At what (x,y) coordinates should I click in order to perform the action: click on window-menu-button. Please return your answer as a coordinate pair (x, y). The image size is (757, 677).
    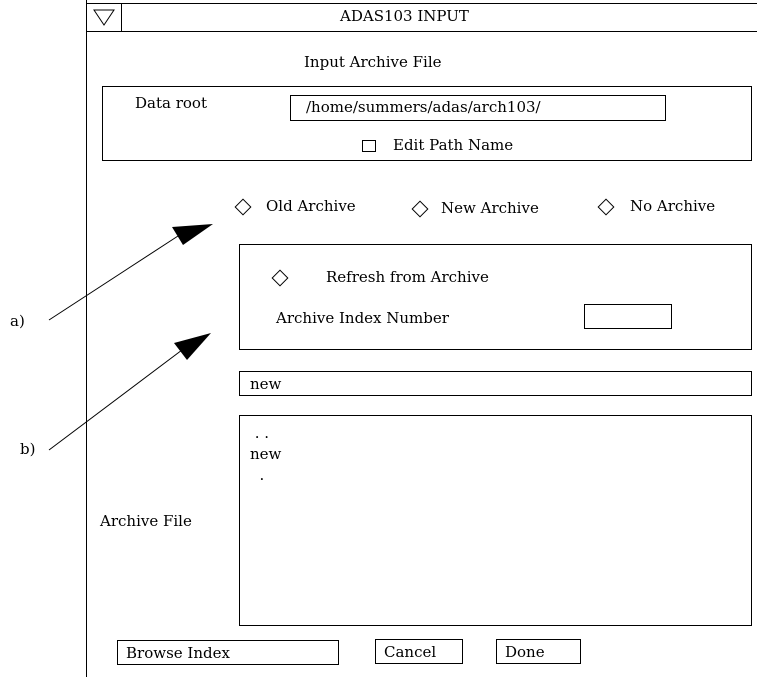
    Looking at the image, I should click on (104, 17).